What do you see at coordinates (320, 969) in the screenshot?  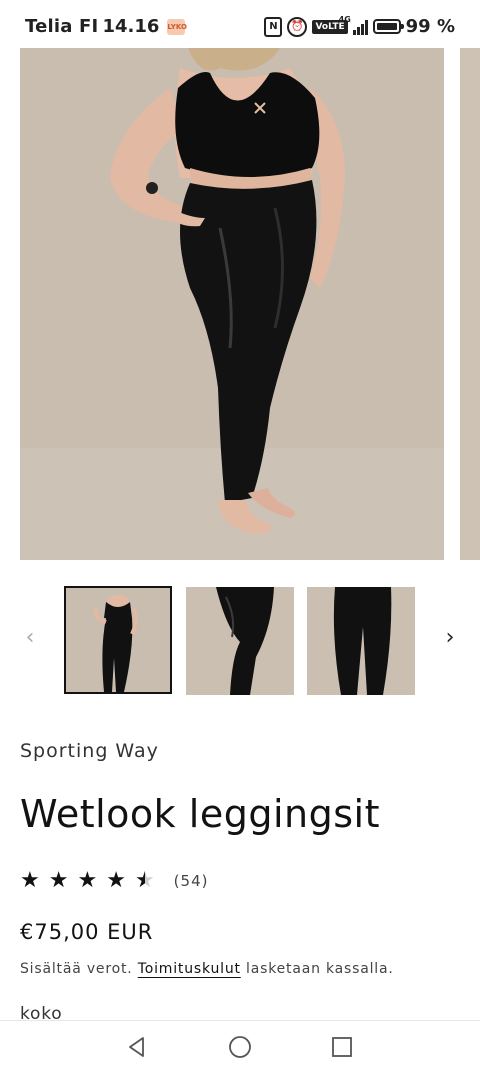 I see `tax-suffix: lasketaan kassalla.` at bounding box center [320, 969].